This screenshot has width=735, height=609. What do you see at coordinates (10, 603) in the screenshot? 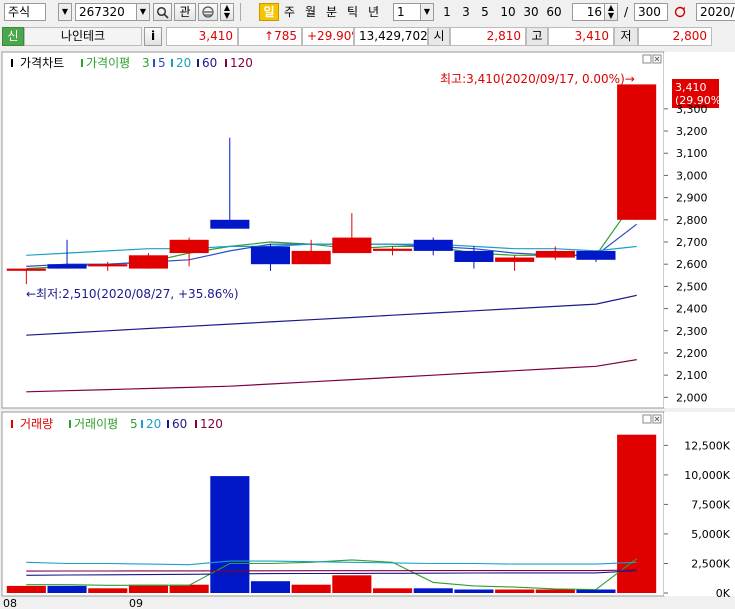
I see `x-axis-label: 08` at bounding box center [10, 603].